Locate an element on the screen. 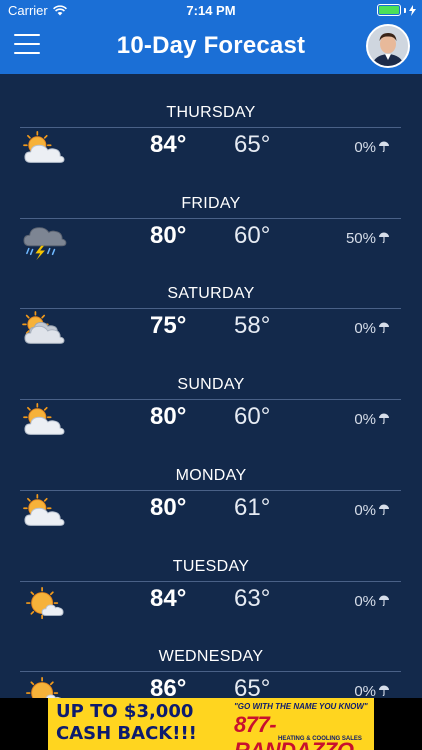 Image resolution: width=422 pixels, height=750 pixels. status-time: 7:14 PM is located at coordinates (211, 10).